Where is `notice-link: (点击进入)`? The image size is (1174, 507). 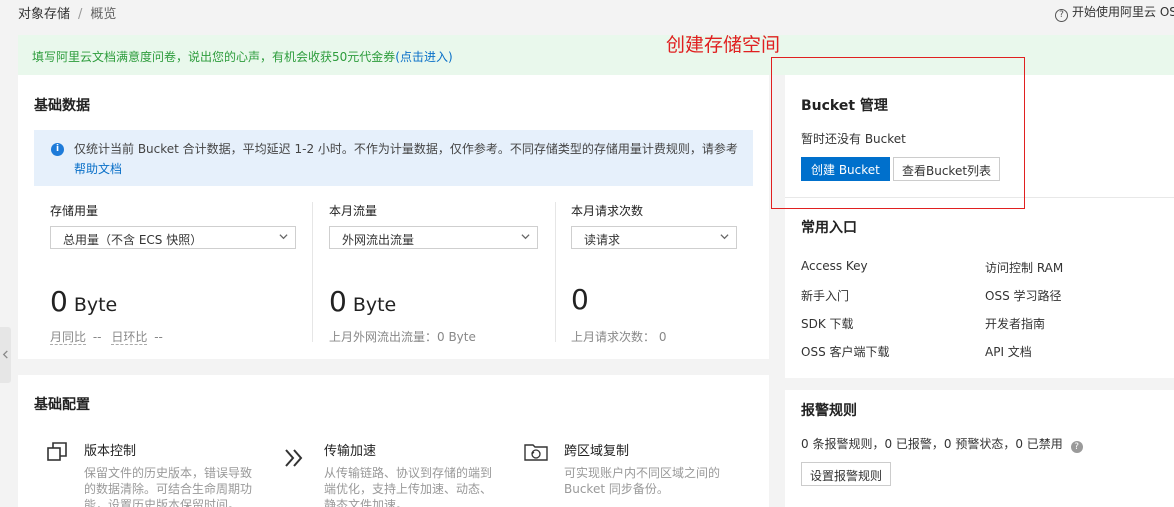 notice-link: (点击进入) is located at coordinates (423, 57).